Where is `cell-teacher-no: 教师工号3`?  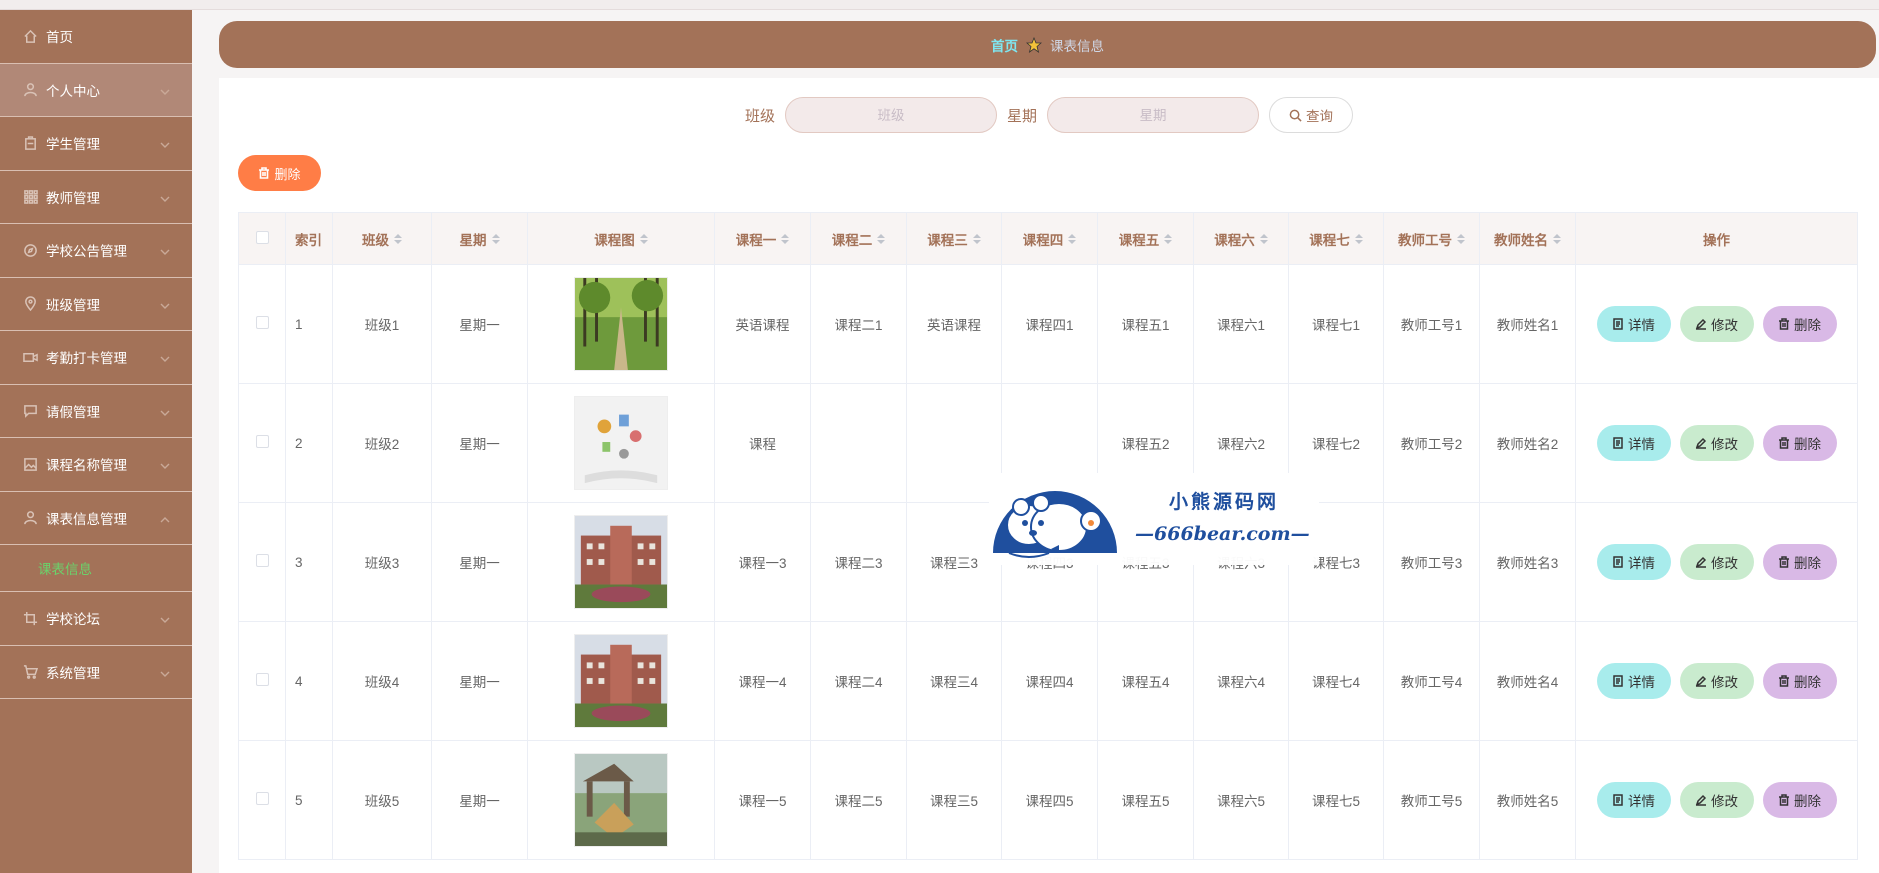 cell-teacher-no: 教师工号3 is located at coordinates (1431, 562).